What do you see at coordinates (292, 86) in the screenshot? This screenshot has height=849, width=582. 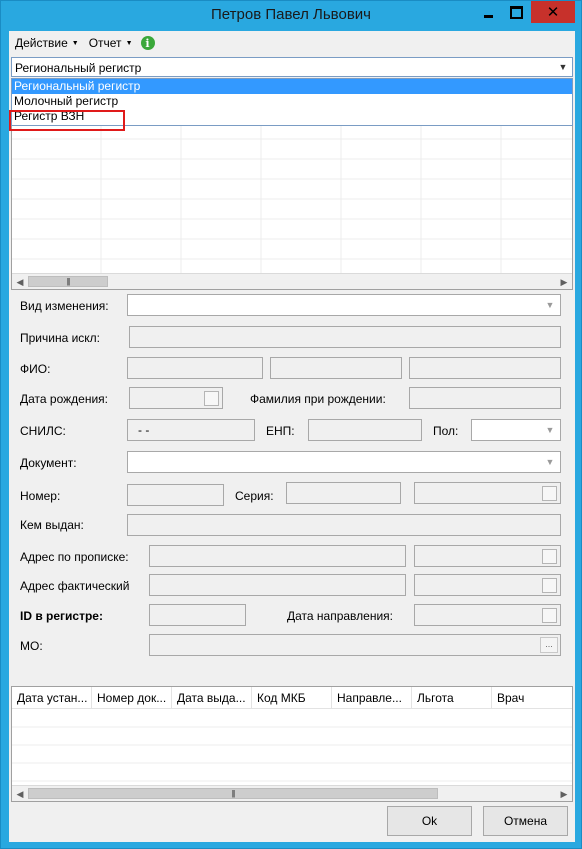 I see `register-option-regional: Региональный регистр` at bounding box center [292, 86].